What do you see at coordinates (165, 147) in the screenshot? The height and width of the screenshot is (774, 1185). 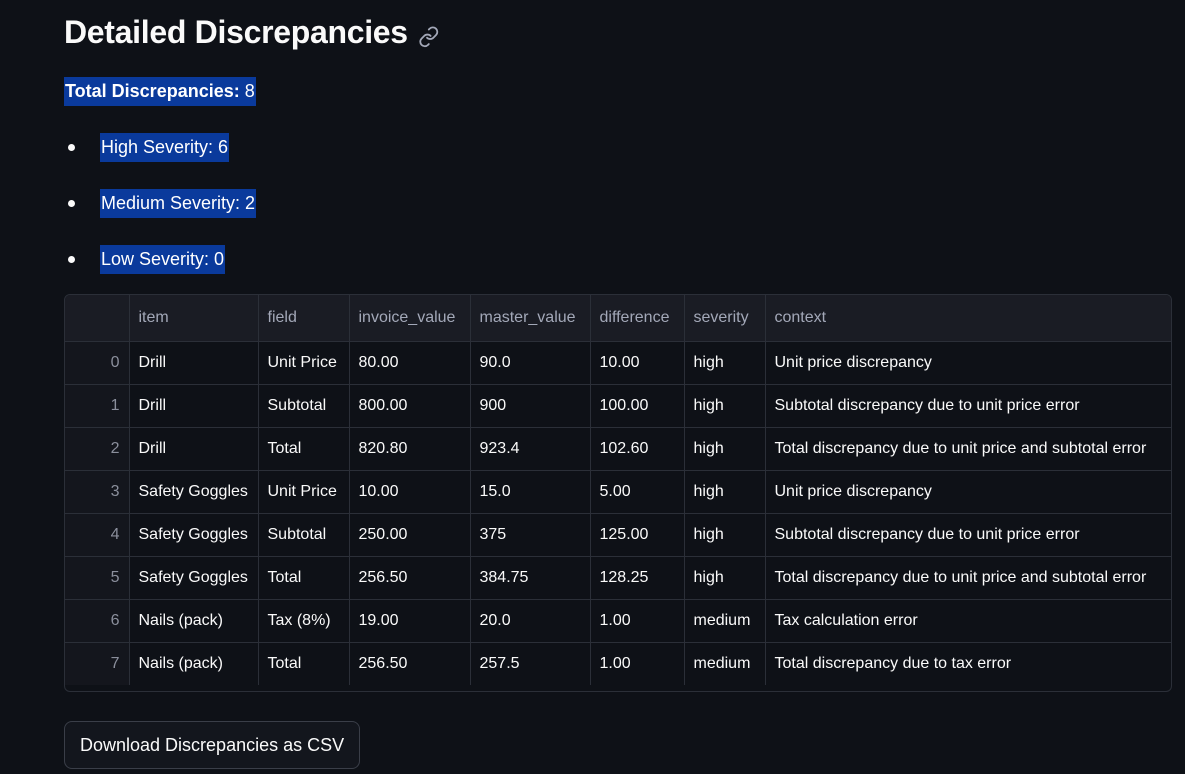 I see `high-severity-text: High Severity: 6` at bounding box center [165, 147].